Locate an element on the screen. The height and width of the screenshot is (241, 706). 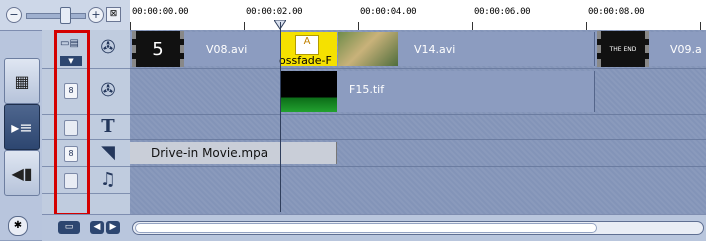
zoom-slider-handle is located at coordinates (65, 15).